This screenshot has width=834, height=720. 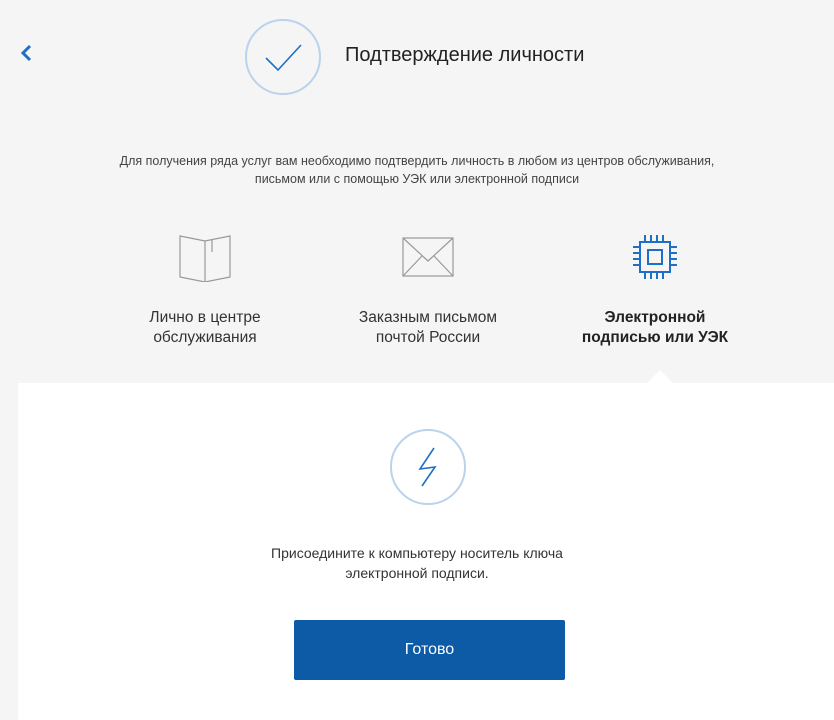 I want to click on lightning-circle-icon, so click(x=428, y=467).